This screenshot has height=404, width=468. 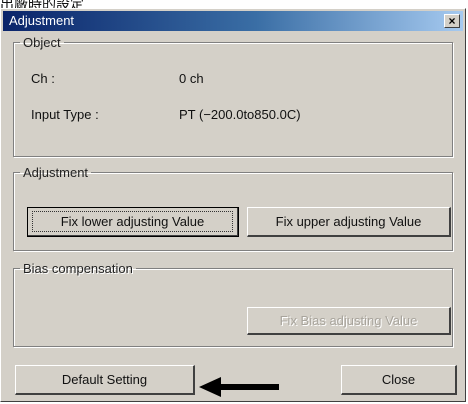 I want to click on close-label: Close, so click(x=398, y=379).